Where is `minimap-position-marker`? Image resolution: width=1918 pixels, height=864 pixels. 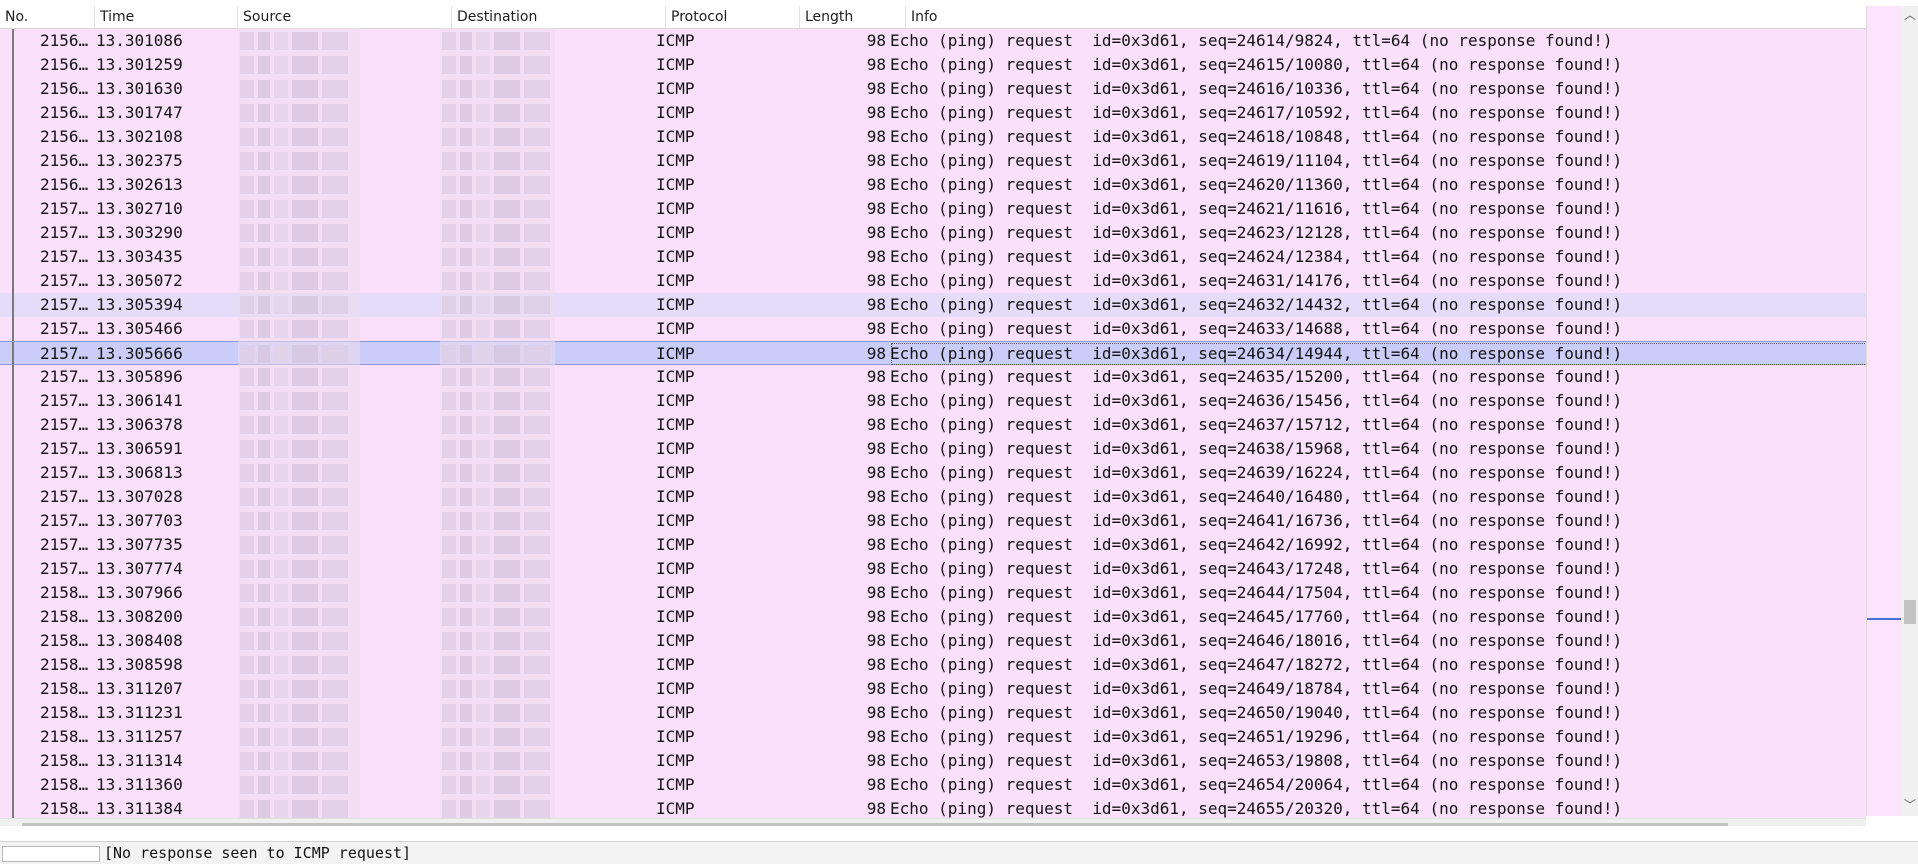 minimap-position-marker is located at coordinates (1884, 619).